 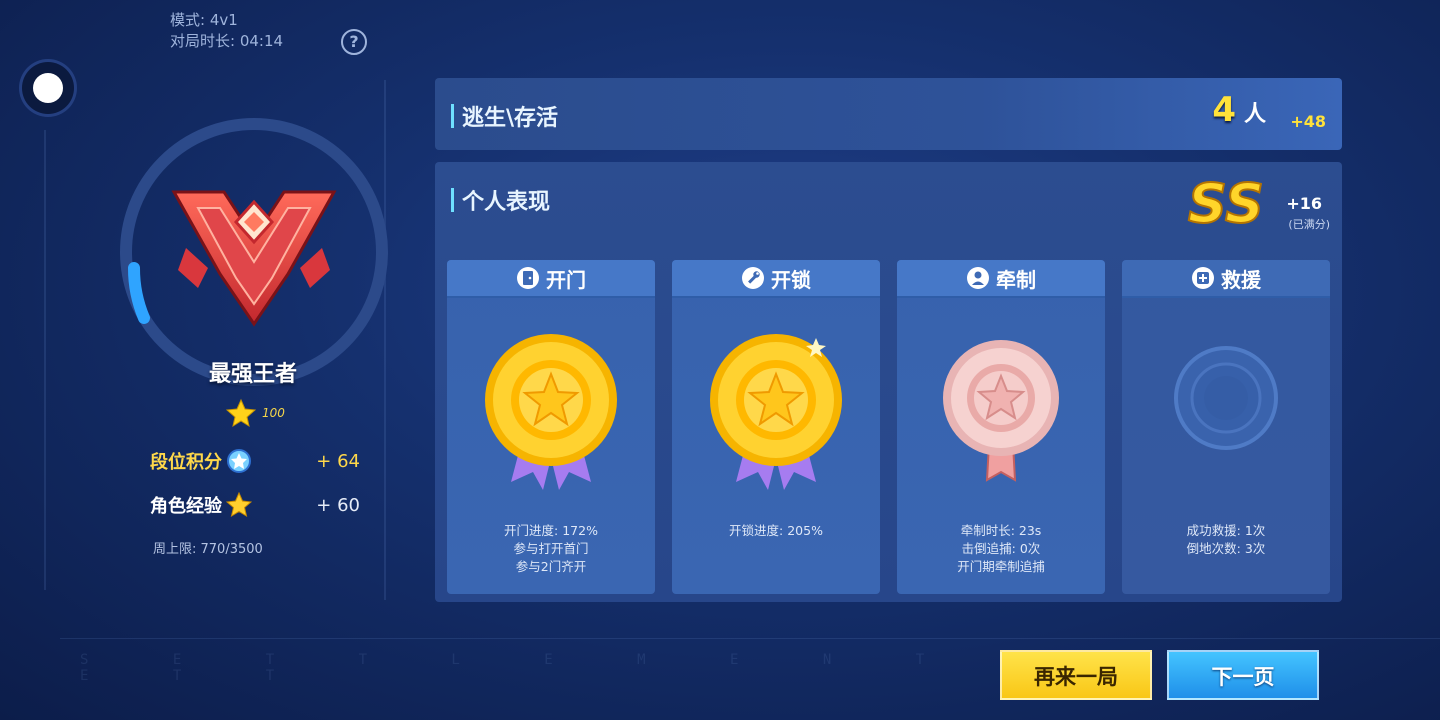 I want to click on rank-stars: 100, so click(x=255, y=413).